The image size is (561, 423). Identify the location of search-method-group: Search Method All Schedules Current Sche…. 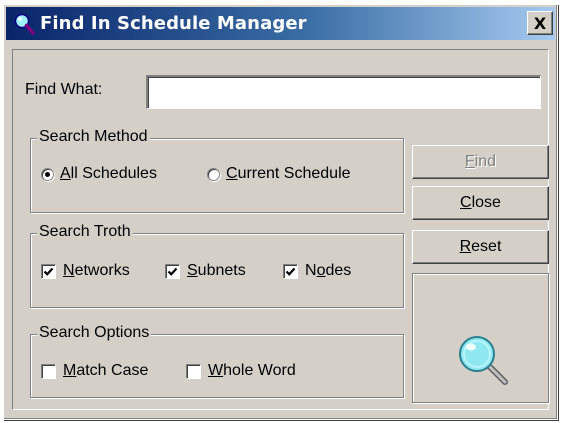
(217, 170).